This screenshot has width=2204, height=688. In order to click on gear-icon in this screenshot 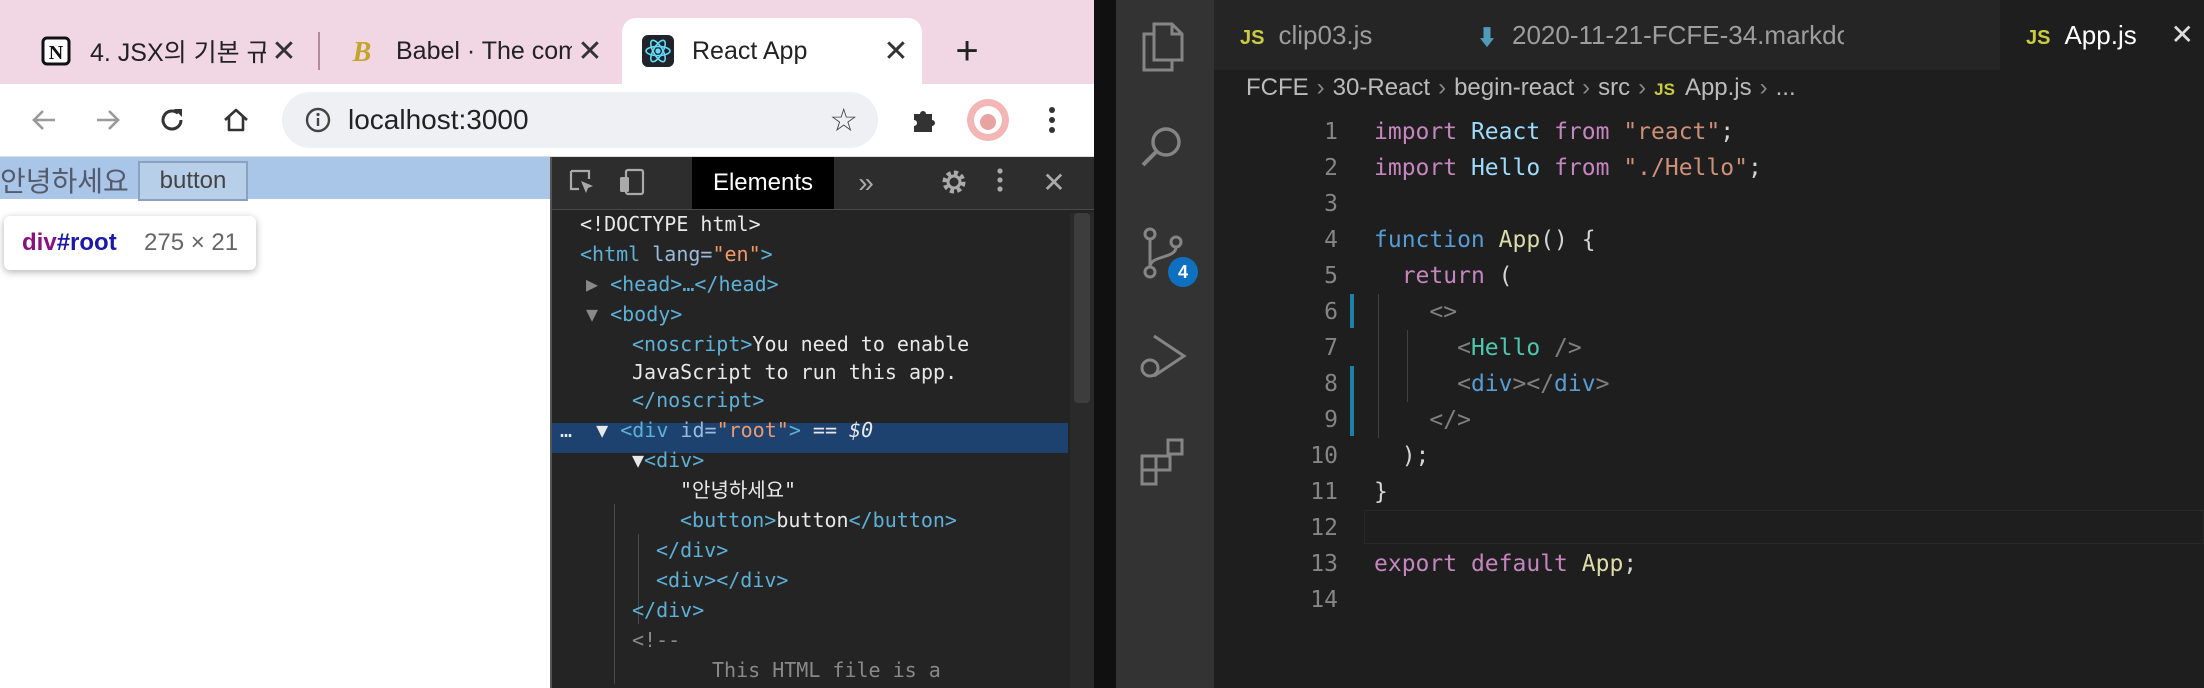, I will do `click(954, 183)`.